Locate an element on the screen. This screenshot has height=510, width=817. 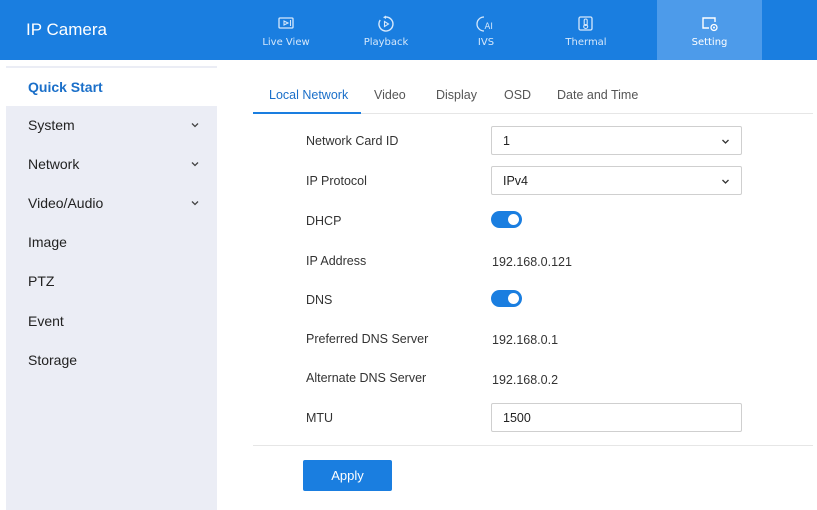
nav-thermal: Thermal is located at coordinates (586, 30).